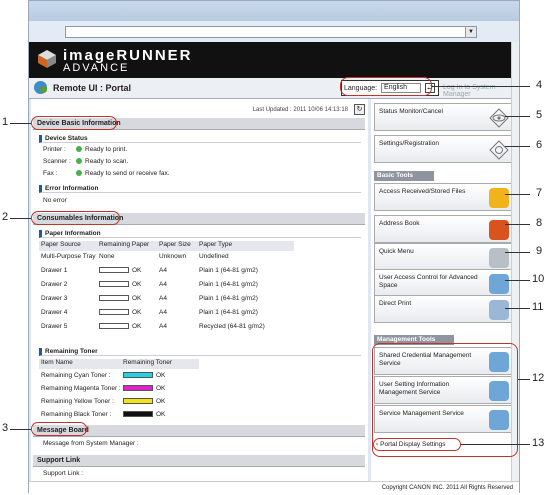  What do you see at coordinates (106, 149) in the screenshot?
I see `printer-status: Ready to print.` at bounding box center [106, 149].